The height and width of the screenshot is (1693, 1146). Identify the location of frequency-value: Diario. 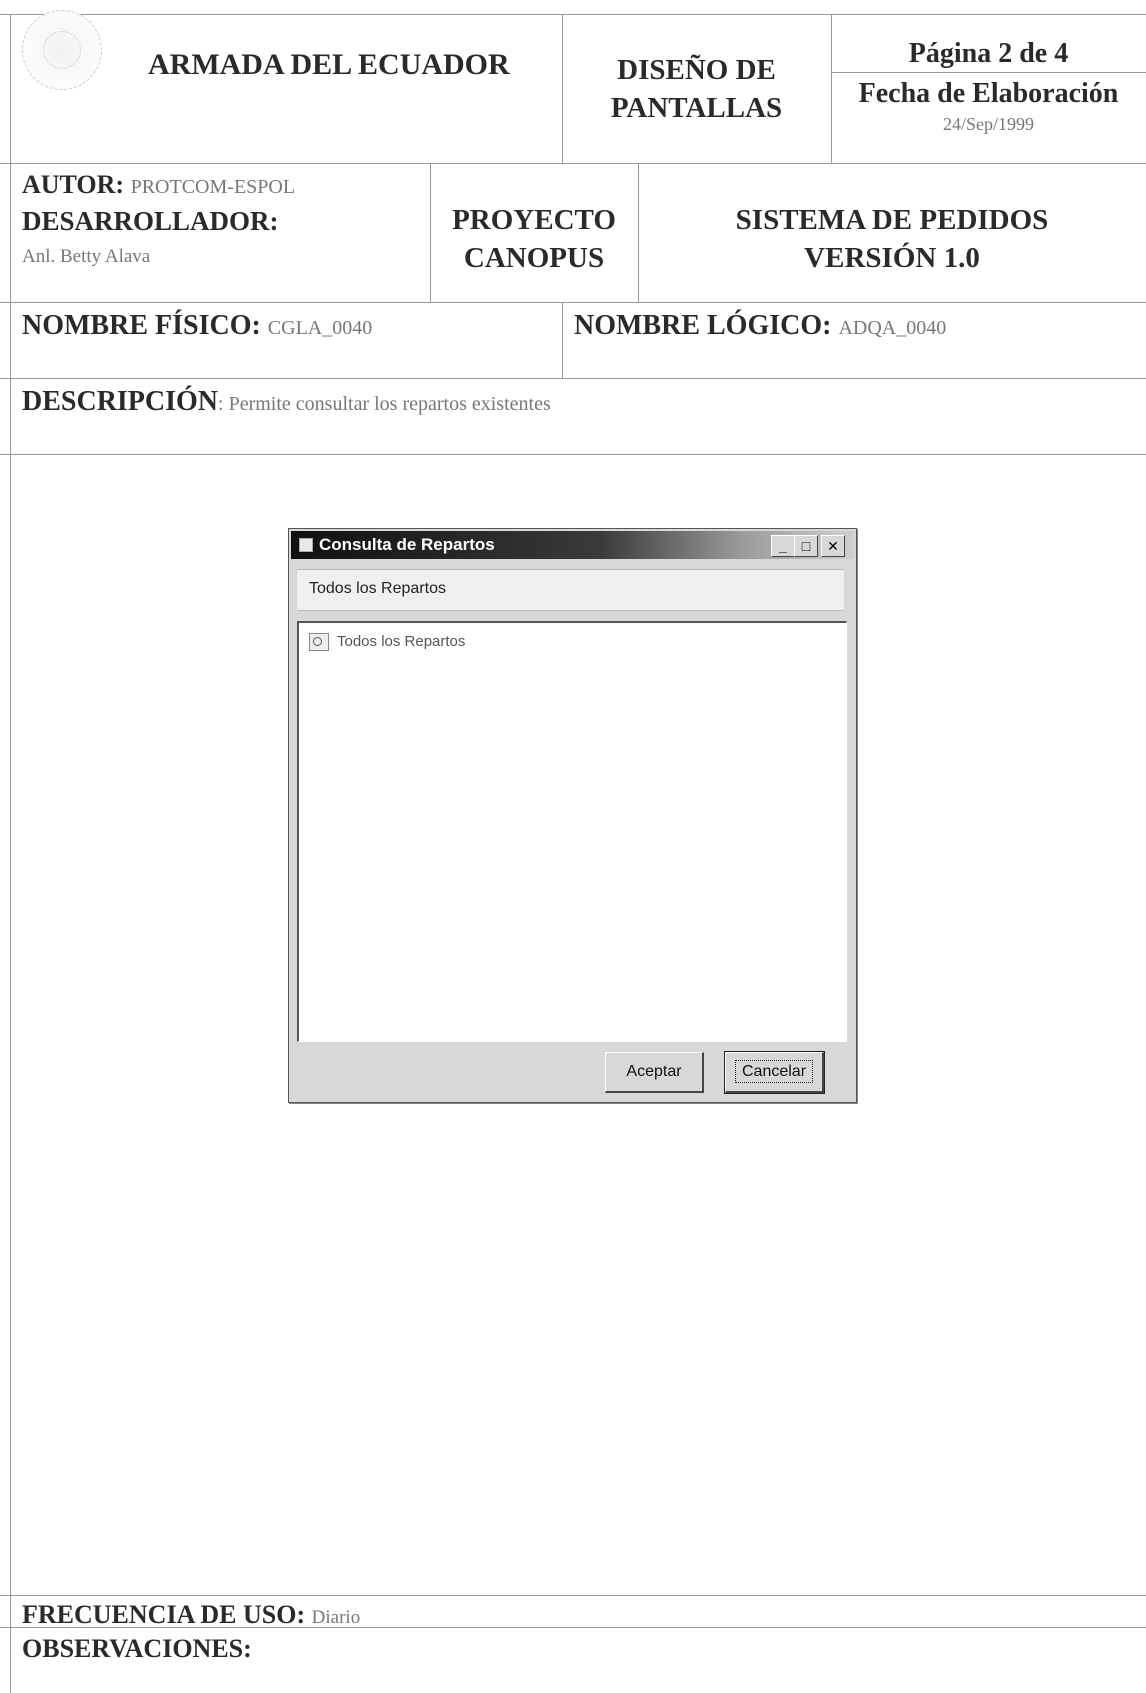
(336, 1617).